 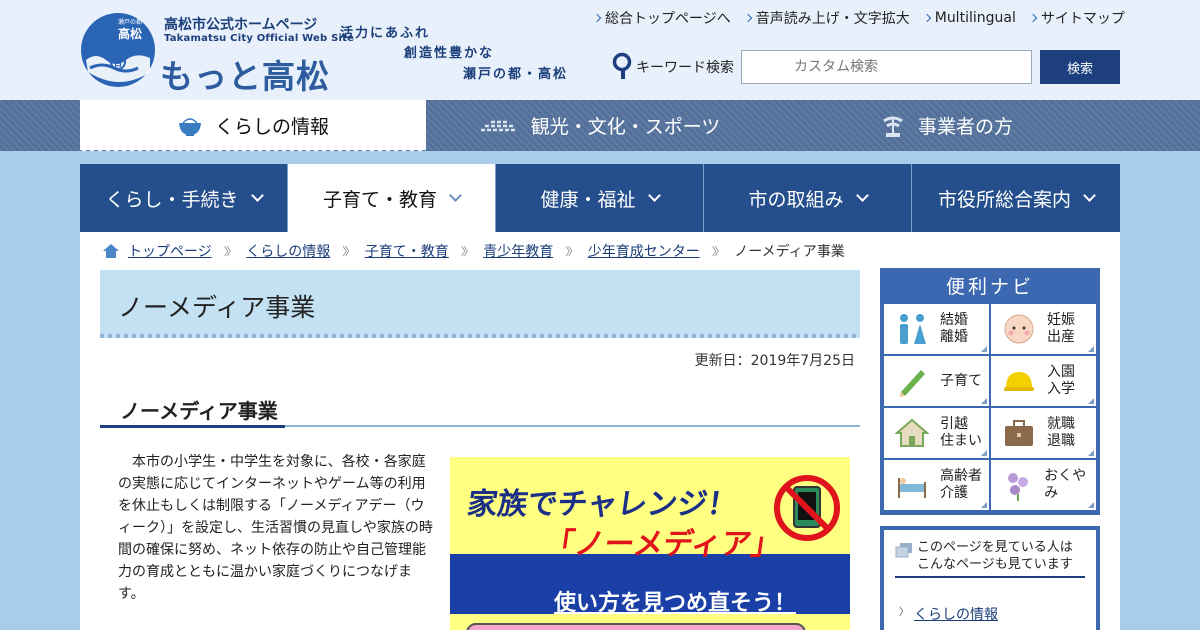 What do you see at coordinates (956, 614) in the screenshot?
I see `related-link-living: くらしの情報` at bounding box center [956, 614].